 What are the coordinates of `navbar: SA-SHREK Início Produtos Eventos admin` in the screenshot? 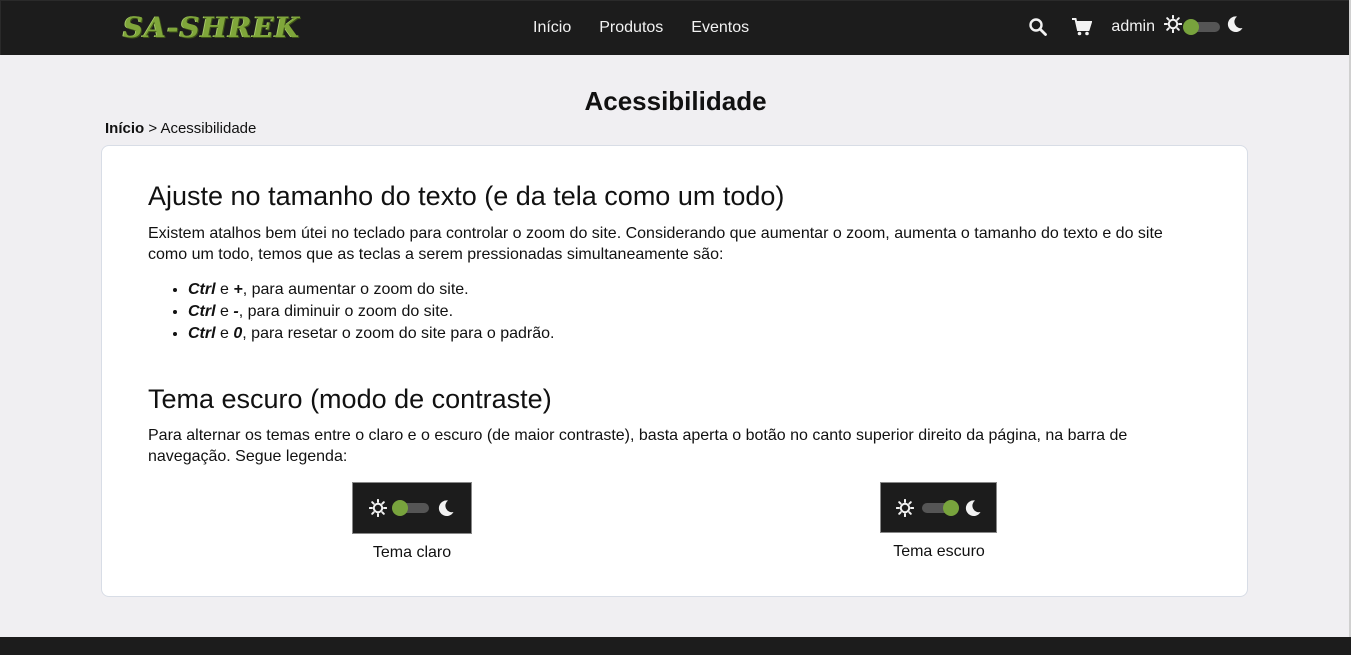 It's located at (675, 27).